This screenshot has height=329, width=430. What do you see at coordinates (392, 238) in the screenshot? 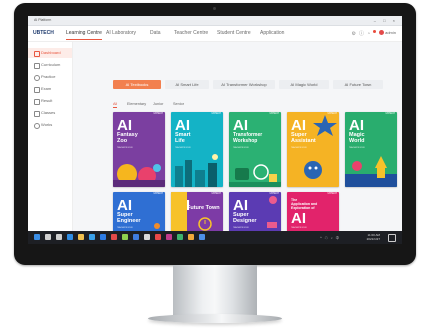
I see `action-center-icon` at bounding box center [392, 238].